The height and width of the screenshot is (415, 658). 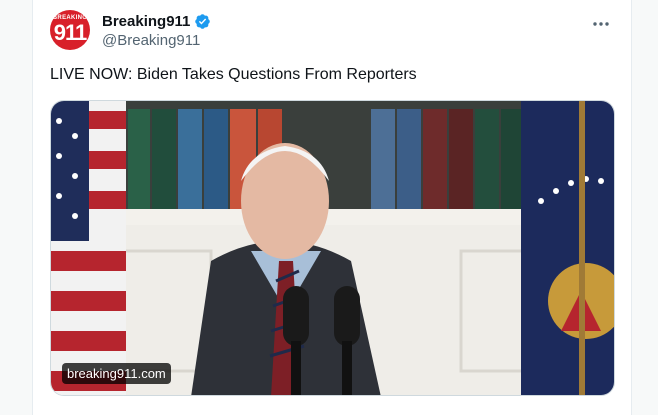 I want to click on source-link-badge: breaking911.com, so click(x=116, y=373).